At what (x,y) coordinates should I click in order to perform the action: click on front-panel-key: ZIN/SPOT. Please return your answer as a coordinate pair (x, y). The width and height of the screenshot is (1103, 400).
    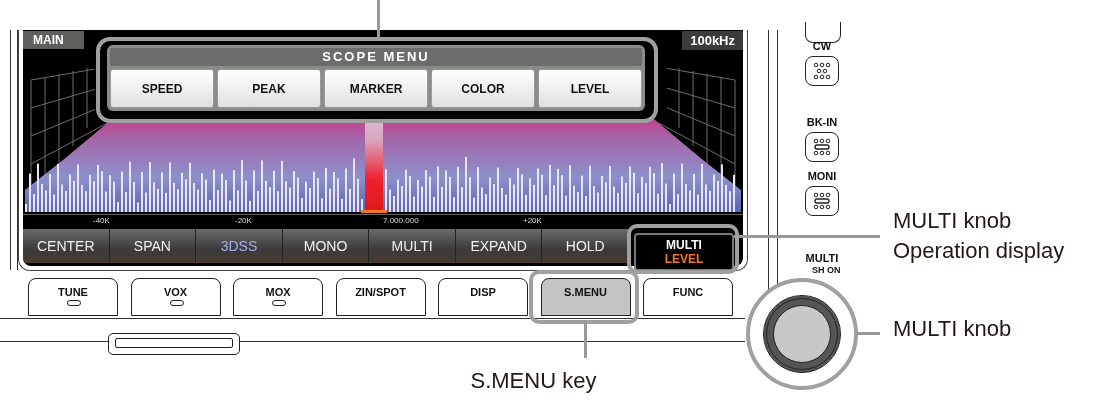
    Looking at the image, I should click on (380, 297).